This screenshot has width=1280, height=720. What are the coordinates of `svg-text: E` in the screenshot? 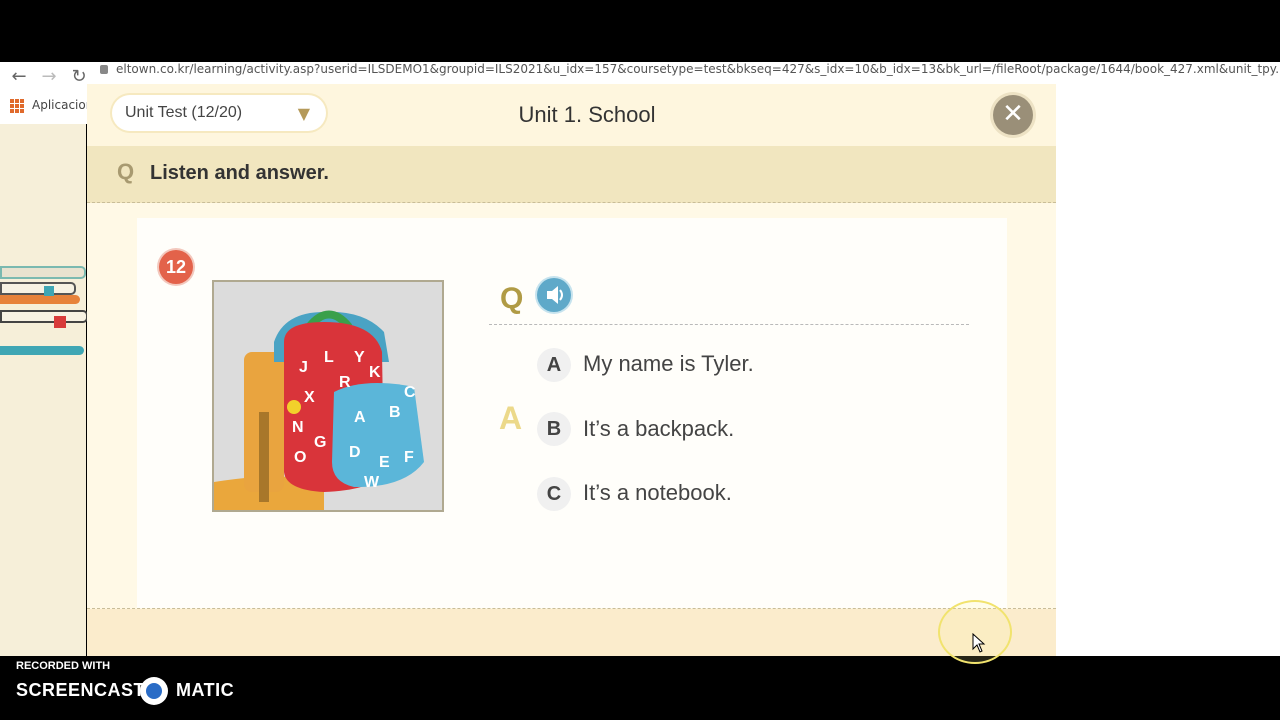 It's located at (384, 462).